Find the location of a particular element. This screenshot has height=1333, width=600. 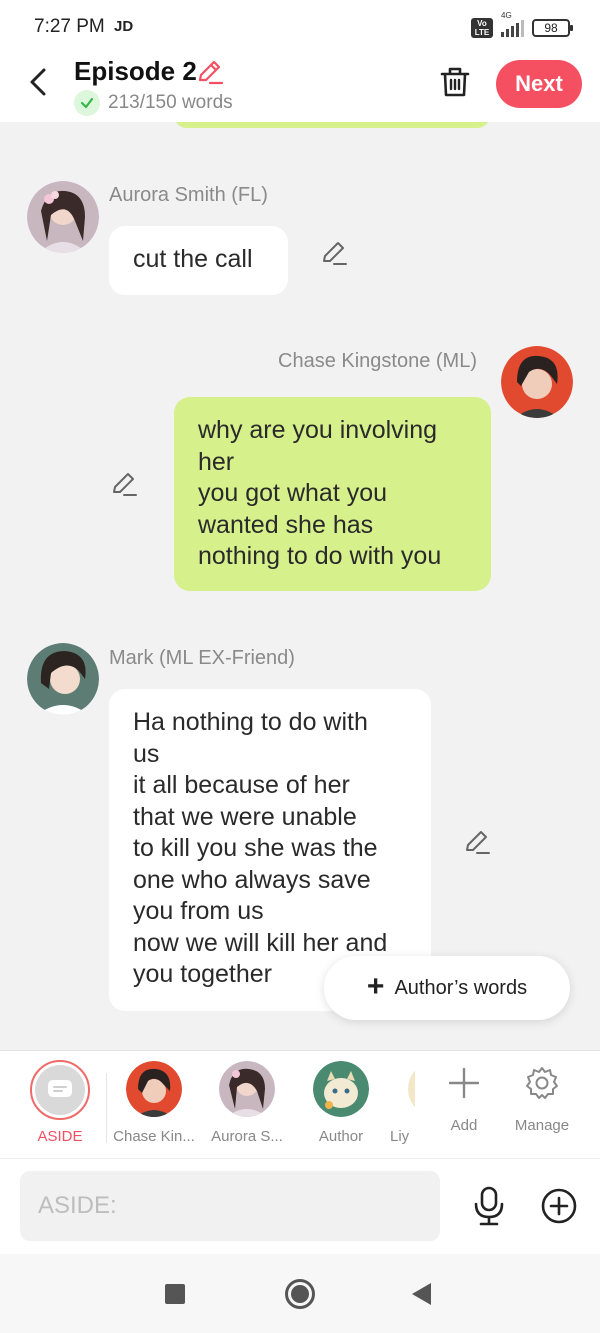

message-text: Ha nothing to do with is located at coordinates (250, 722).